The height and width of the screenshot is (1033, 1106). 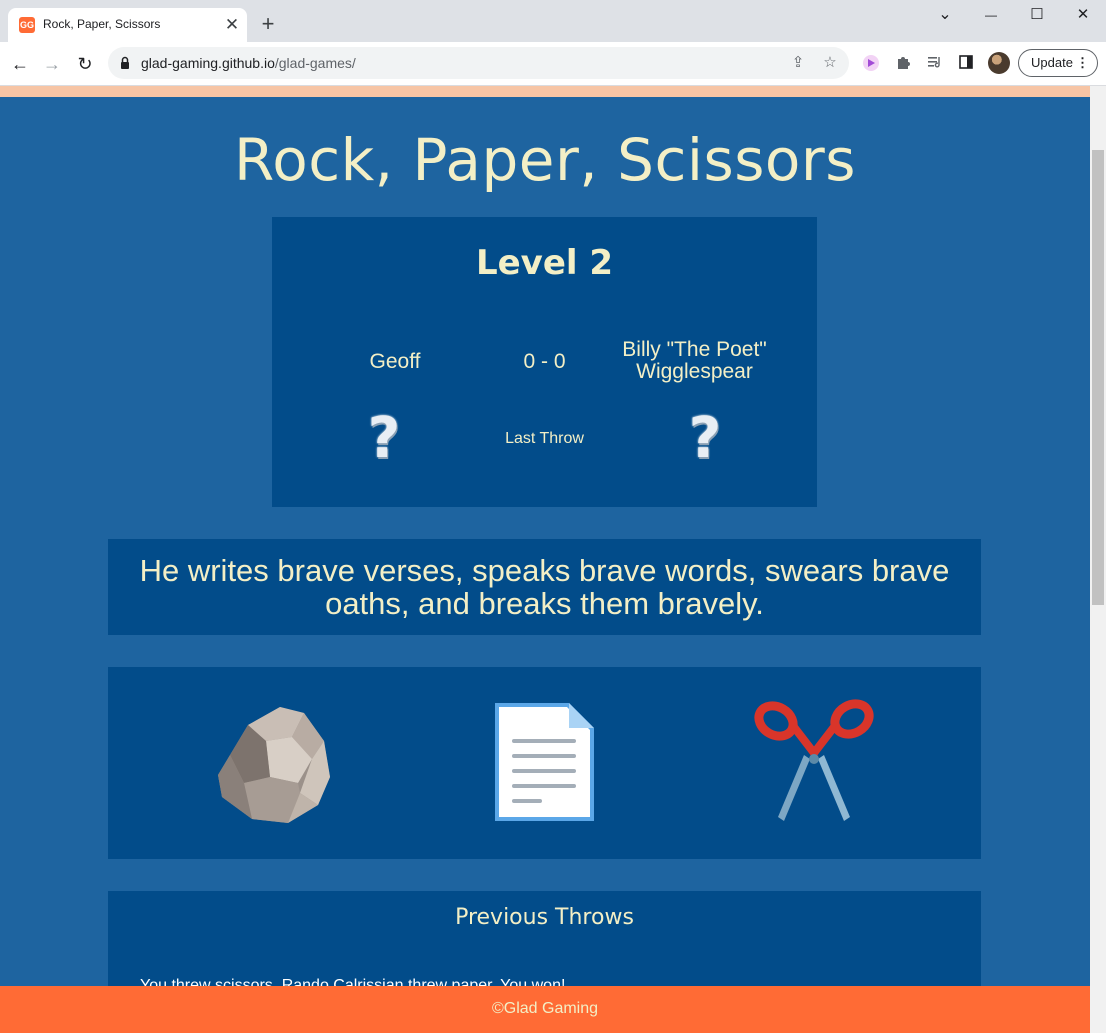 I want to click on update-button: Update ⋮, so click(x=1058, y=63).